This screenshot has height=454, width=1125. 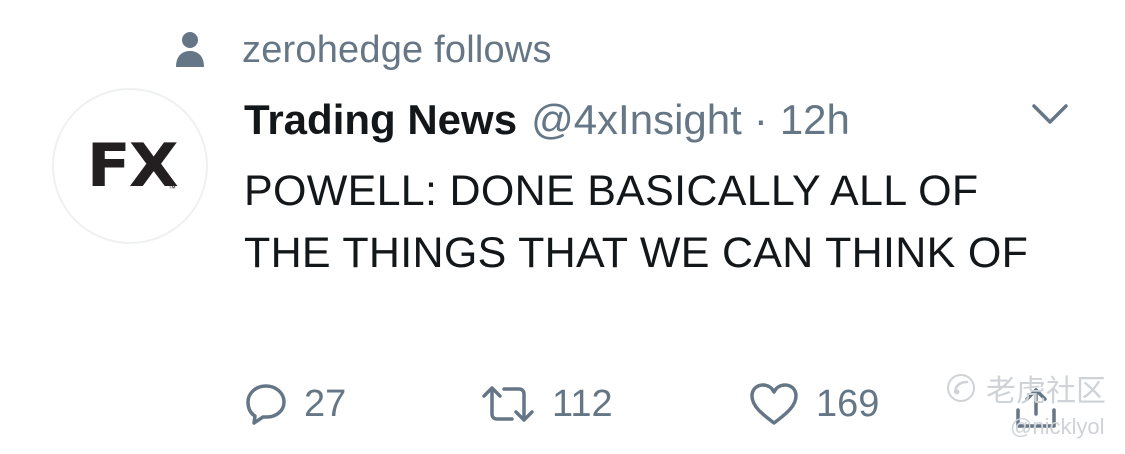 I want to click on retweet-icon, so click(x=508, y=404).